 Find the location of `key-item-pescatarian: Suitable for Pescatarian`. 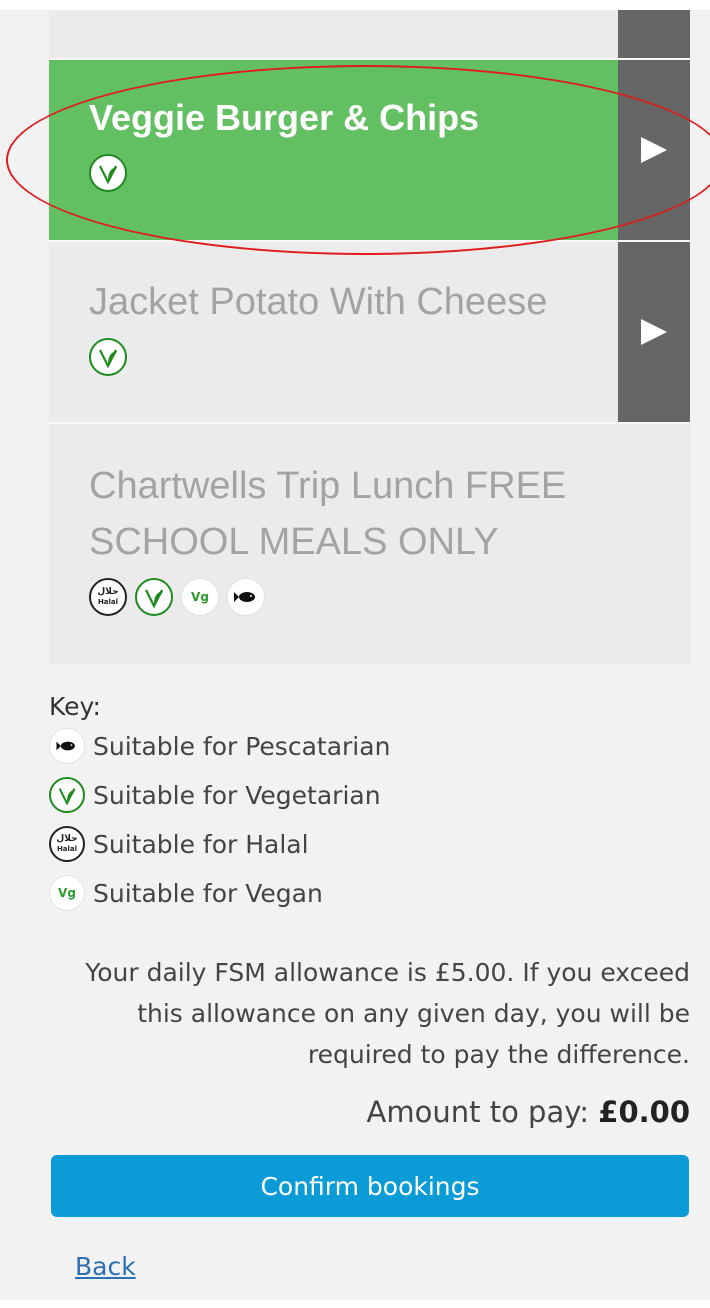

key-item-pescatarian: Suitable for Pescatarian is located at coordinates (219, 746).